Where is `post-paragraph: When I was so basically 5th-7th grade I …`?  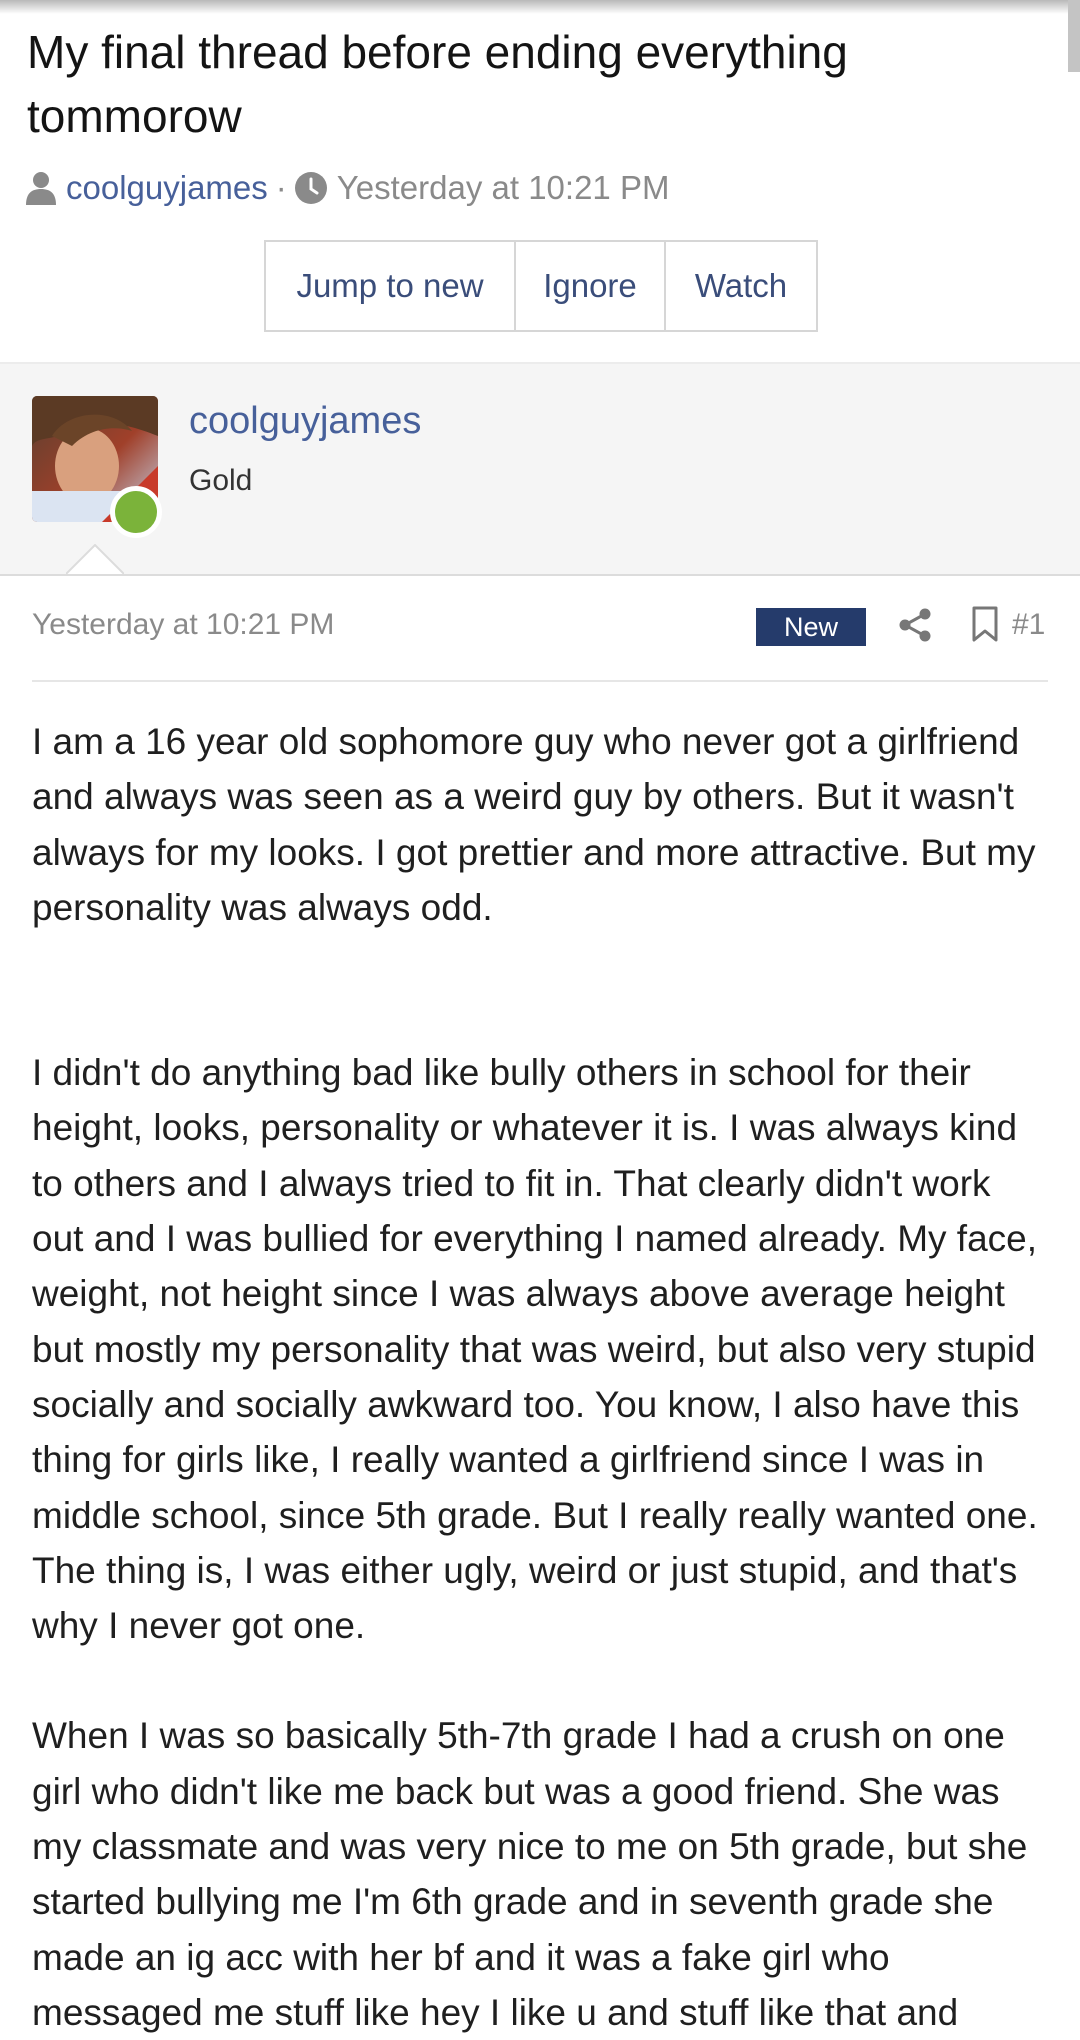 post-paragraph: When I was so basically 5th-7th grade I … is located at coordinates (530, 1874).